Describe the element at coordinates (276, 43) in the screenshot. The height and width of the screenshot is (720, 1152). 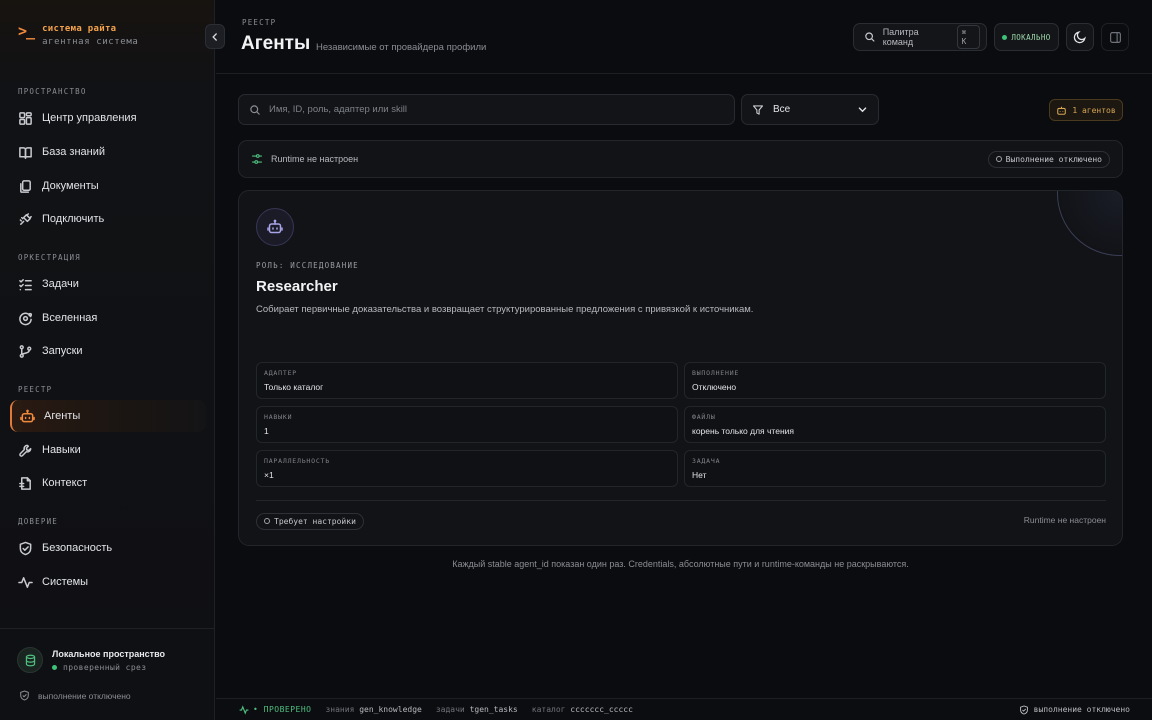
I see `page-title: Агенты` at that location.